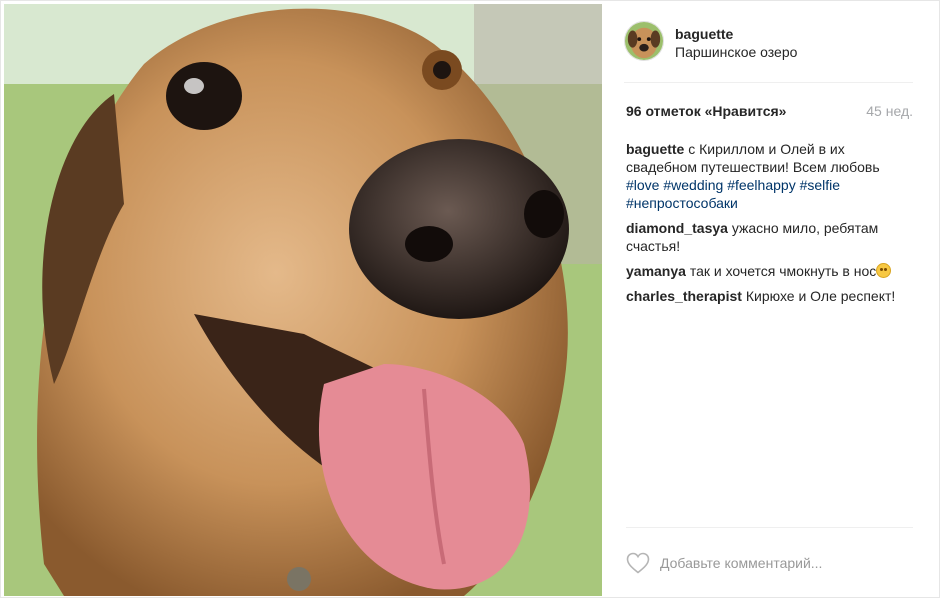 This screenshot has width=940, height=598. Describe the element at coordinates (682, 203) in the screenshot. I see `hashtag-link: #непростособаки` at that location.